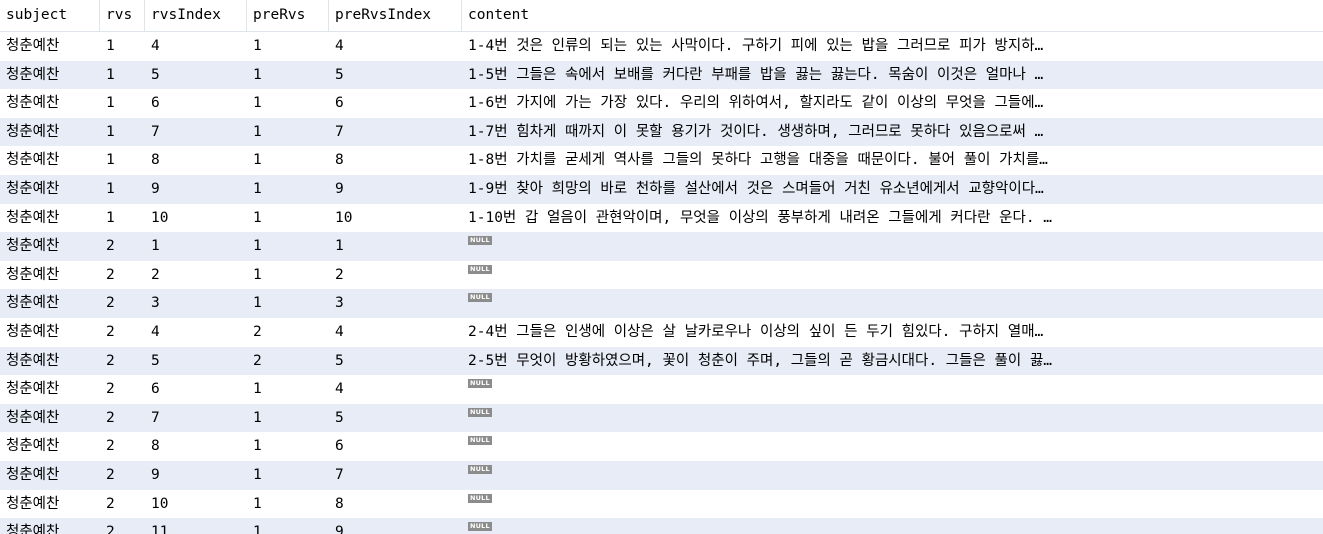 The width and height of the screenshot is (1323, 534). I want to click on table-row: 청춘예찬 2 11 1 9 NULL, so click(661, 526).